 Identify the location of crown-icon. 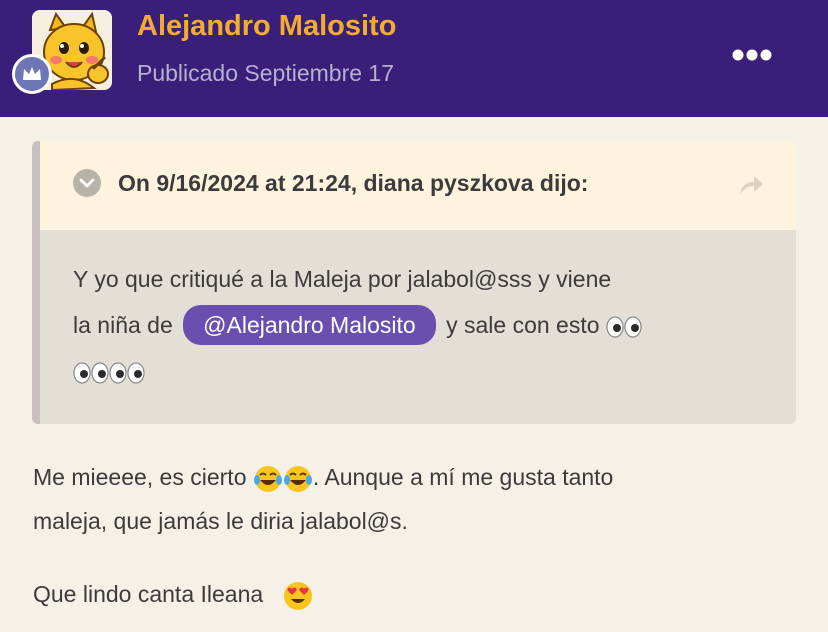
(32, 73).